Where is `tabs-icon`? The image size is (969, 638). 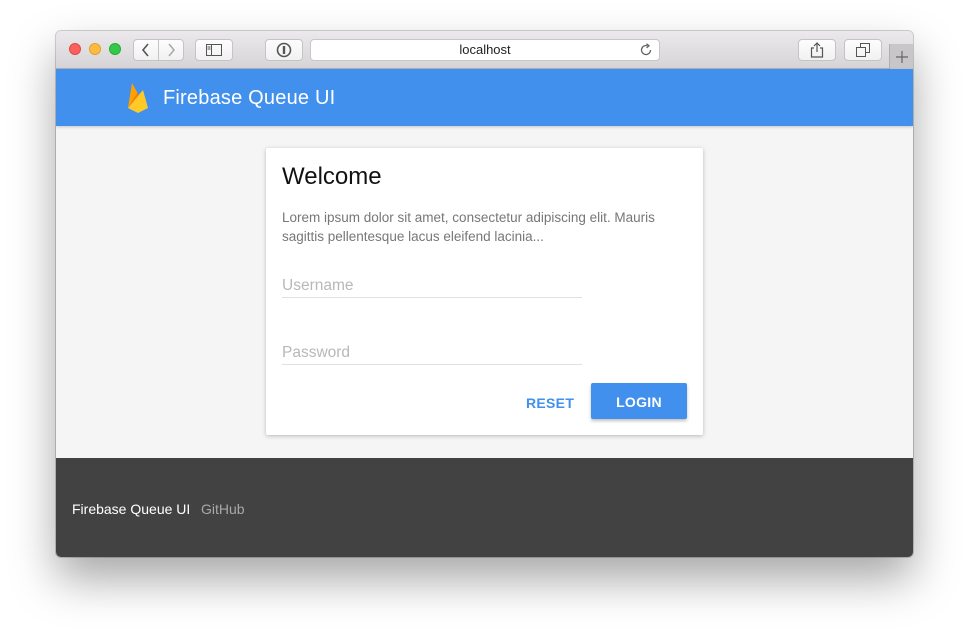
tabs-icon is located at coordinates (863, 50).